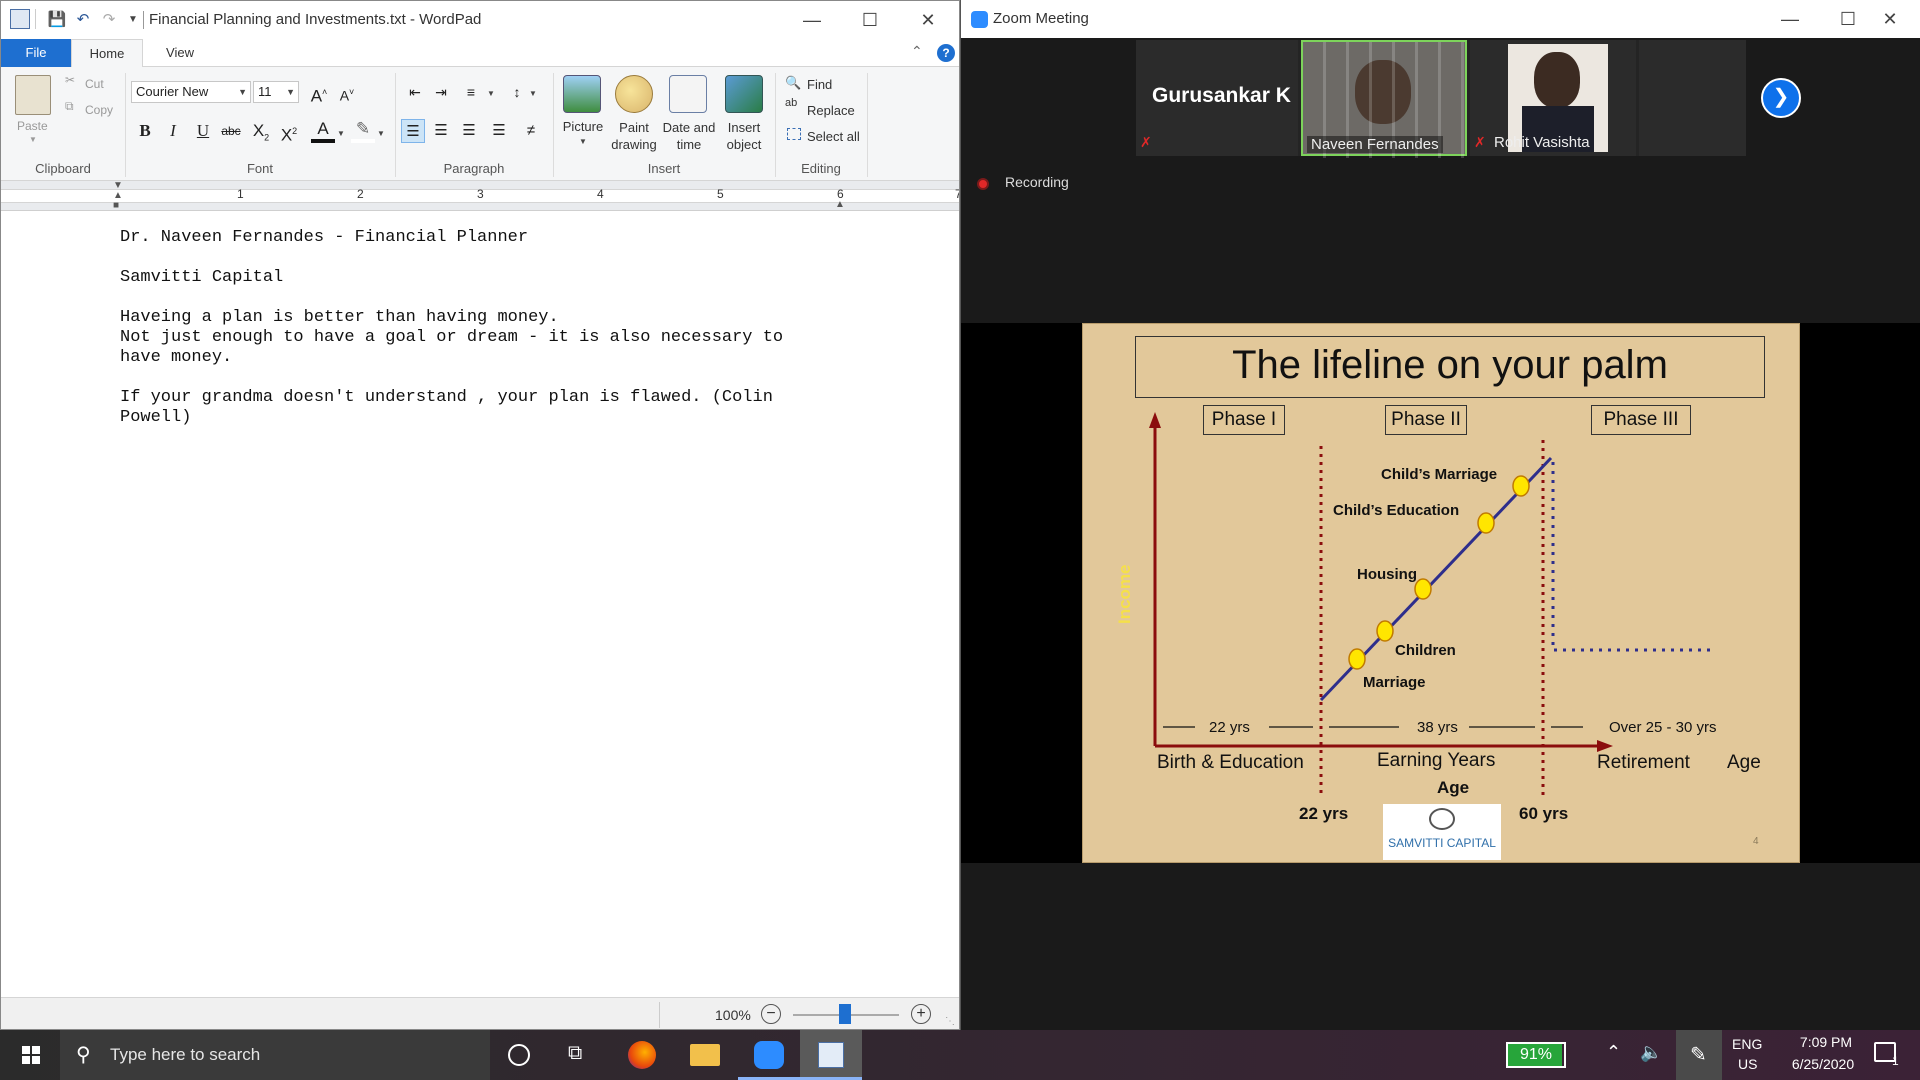  Describe the element at coordinates (57, 20) in the screenshot. I see `save-icon: 💾` at that location.